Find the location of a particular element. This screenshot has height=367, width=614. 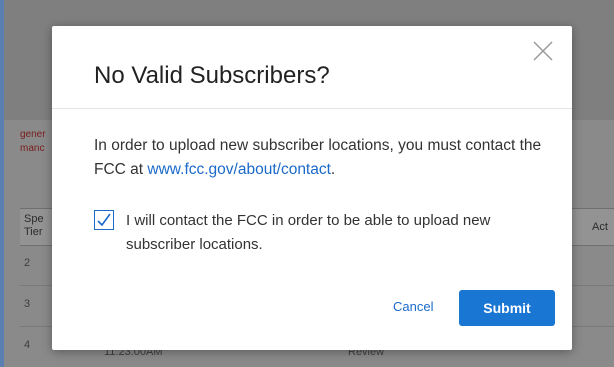

alert-line: manc is located at coordinates (32, 148).